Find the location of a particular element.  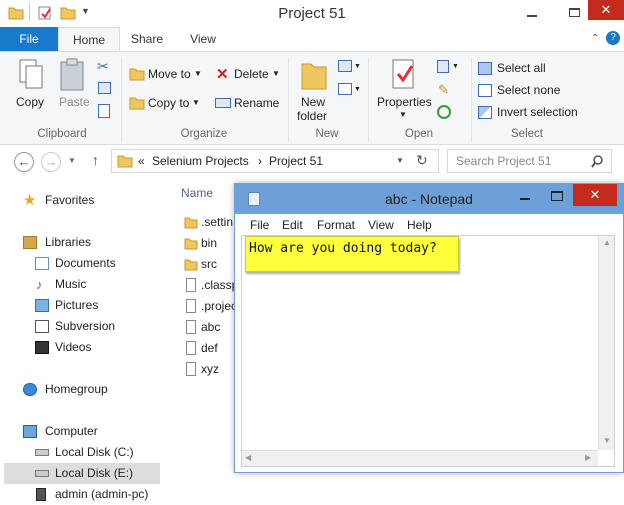

recent-locations-icon: ▼ is located at coordinates (72, 160).